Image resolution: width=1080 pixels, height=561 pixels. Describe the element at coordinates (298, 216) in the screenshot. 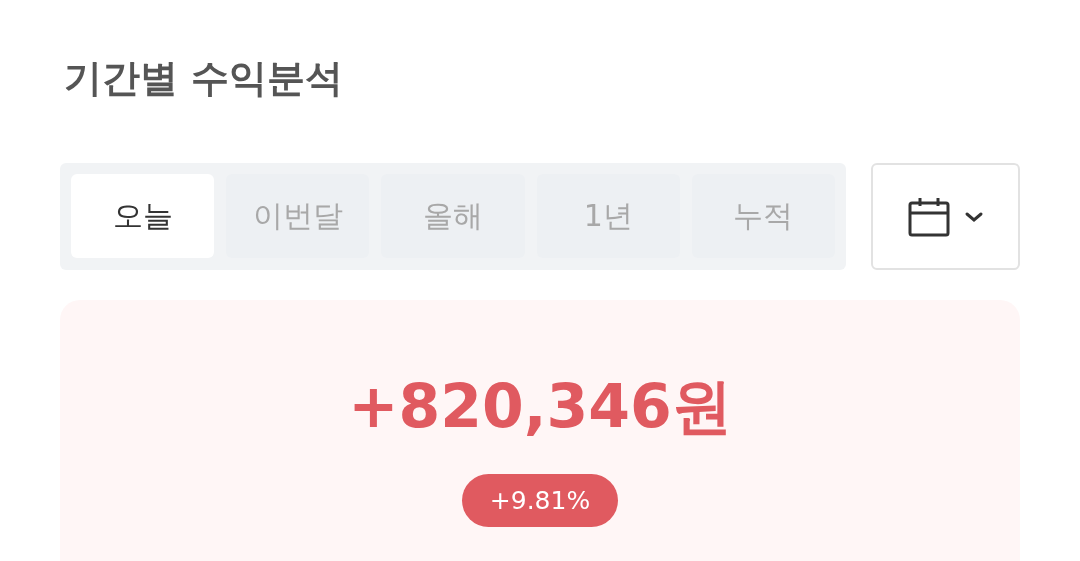

I see `period-tab: 이번달` at that location.